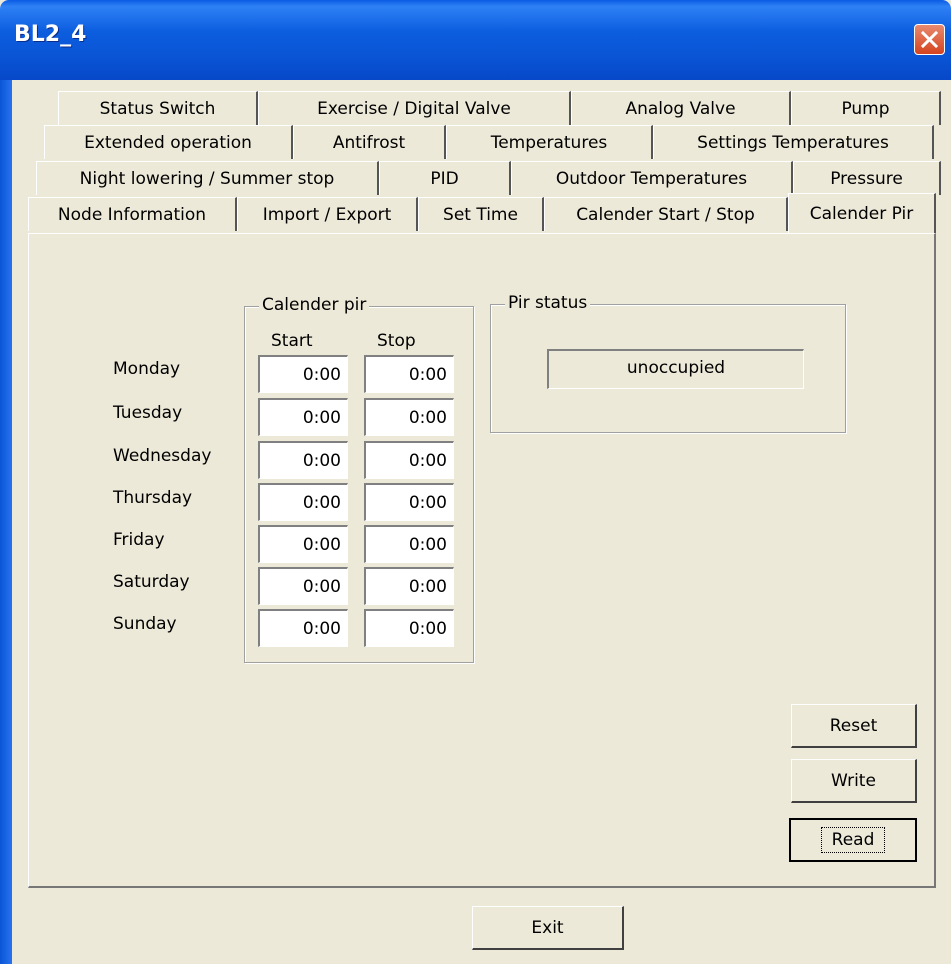 The width and height of the screenshot is (951, 964). I want to click on wednesday-start-input: 0:00, so click(303, 460).